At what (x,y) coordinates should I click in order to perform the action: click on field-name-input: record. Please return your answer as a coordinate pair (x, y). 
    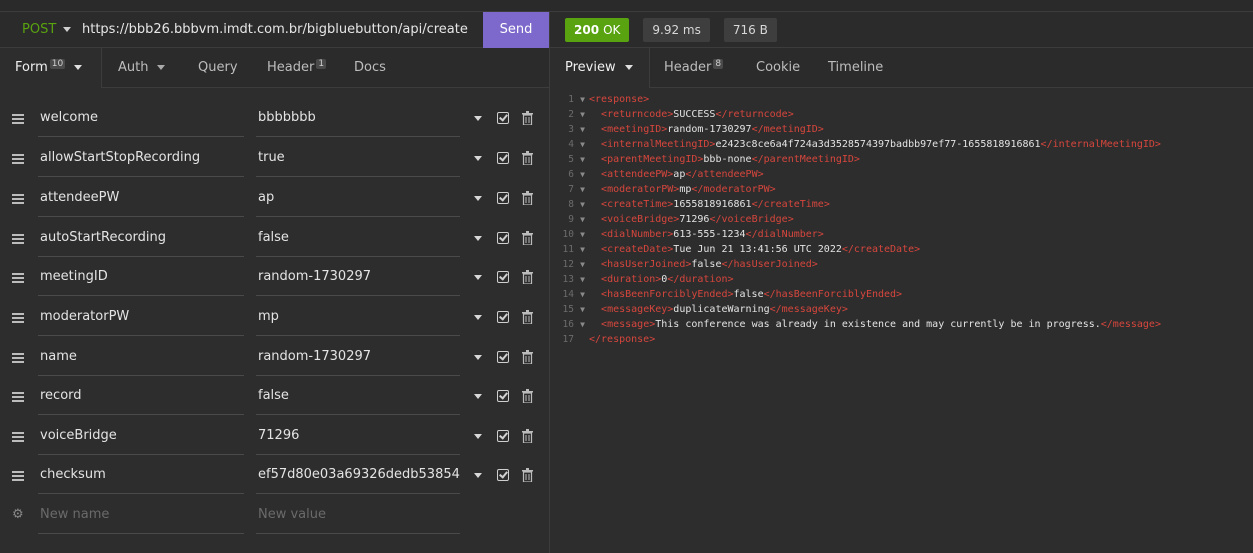
    Looking at the image, I should click on (141, 396).